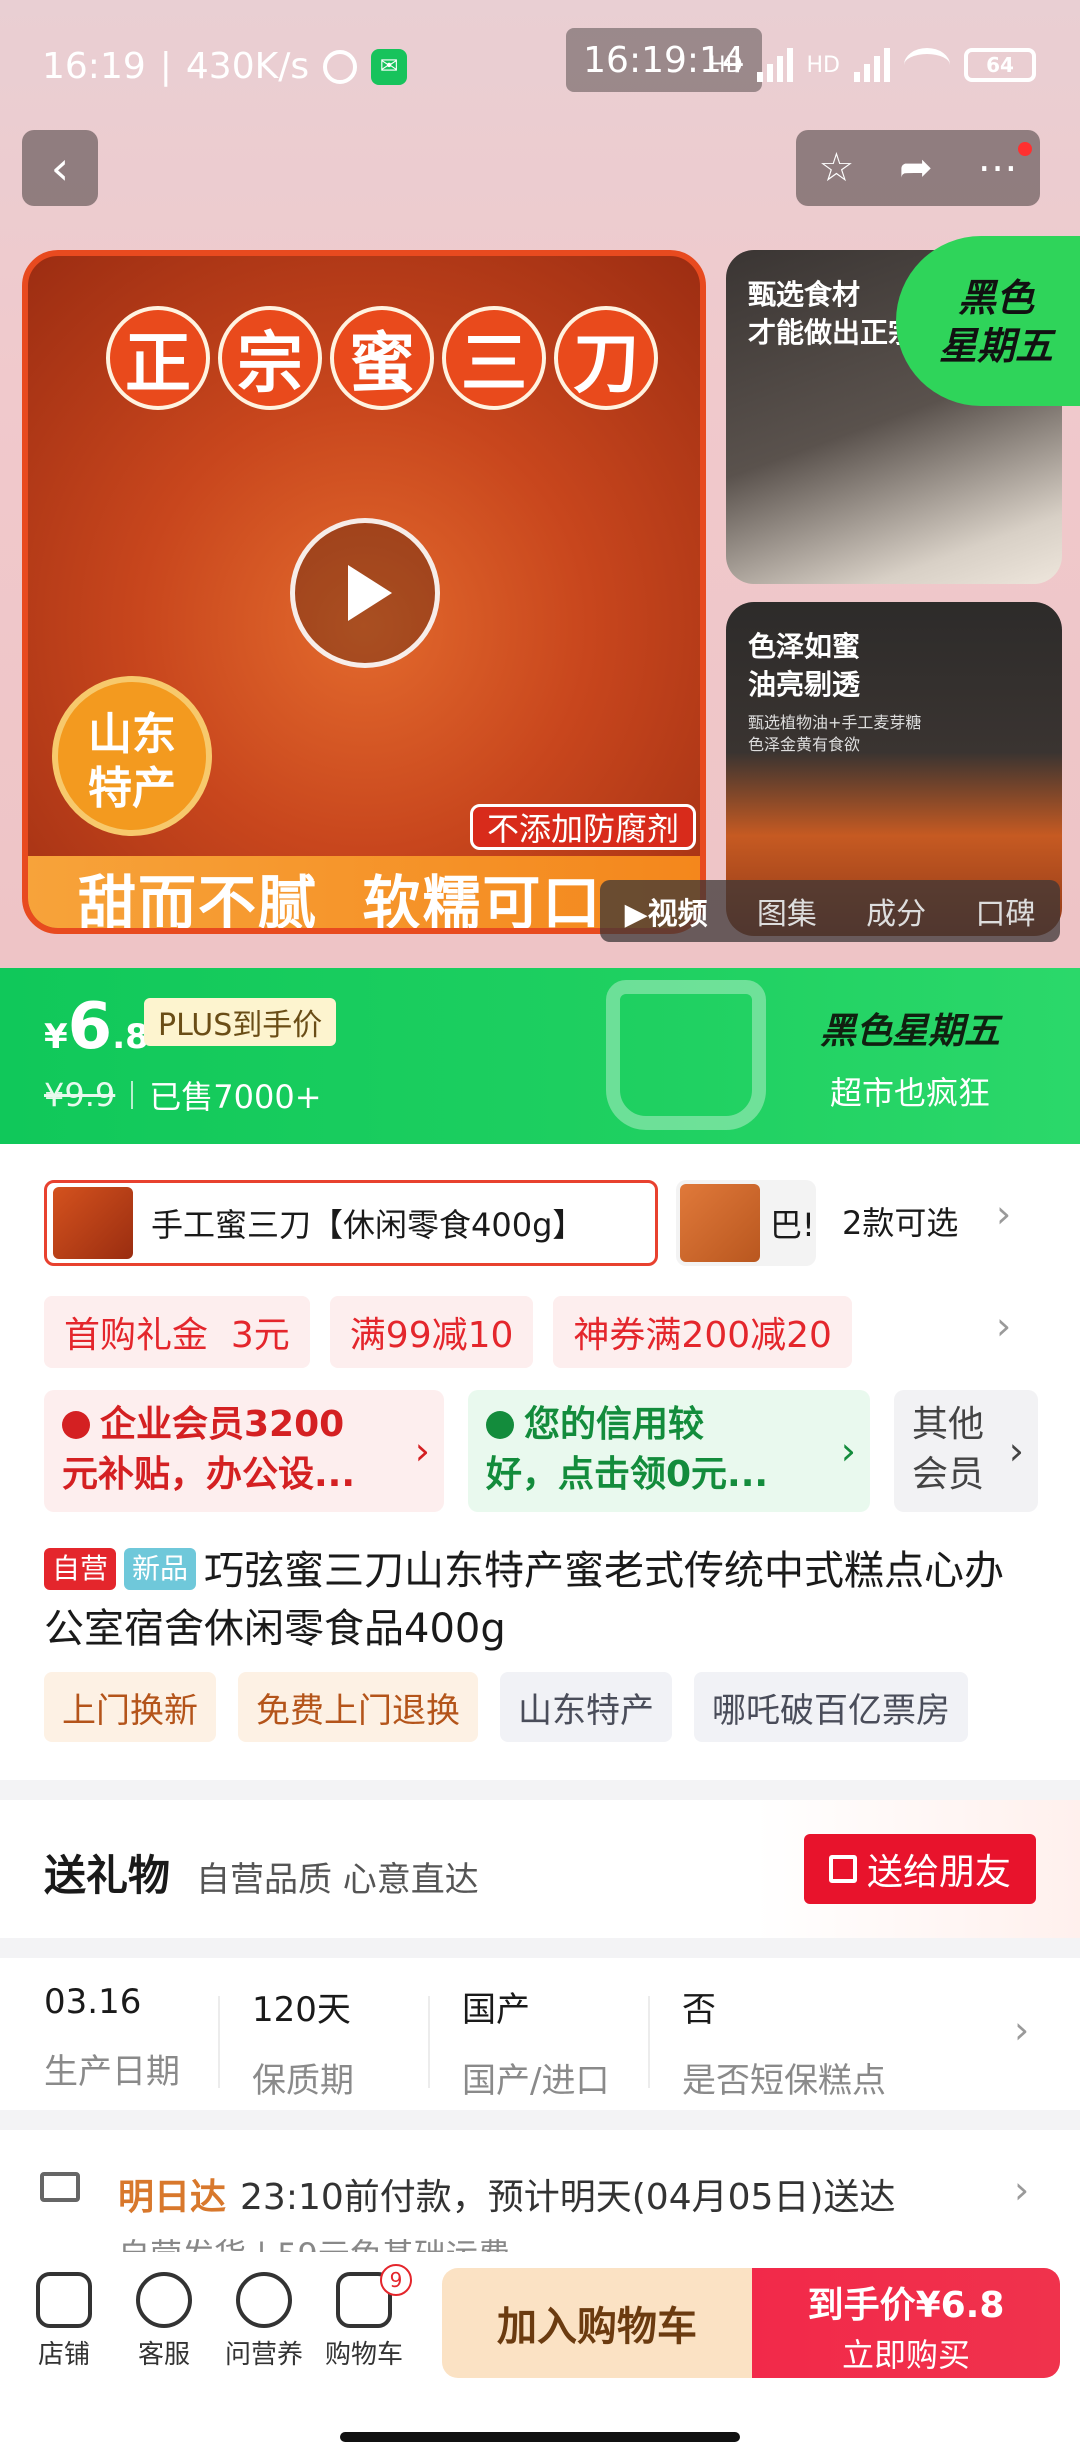 This screenshot has width=1080, height=2460. Describe the element at coordinates (900, 1221) in the screenshot. I see `sku-count: 2款可选` at that location.